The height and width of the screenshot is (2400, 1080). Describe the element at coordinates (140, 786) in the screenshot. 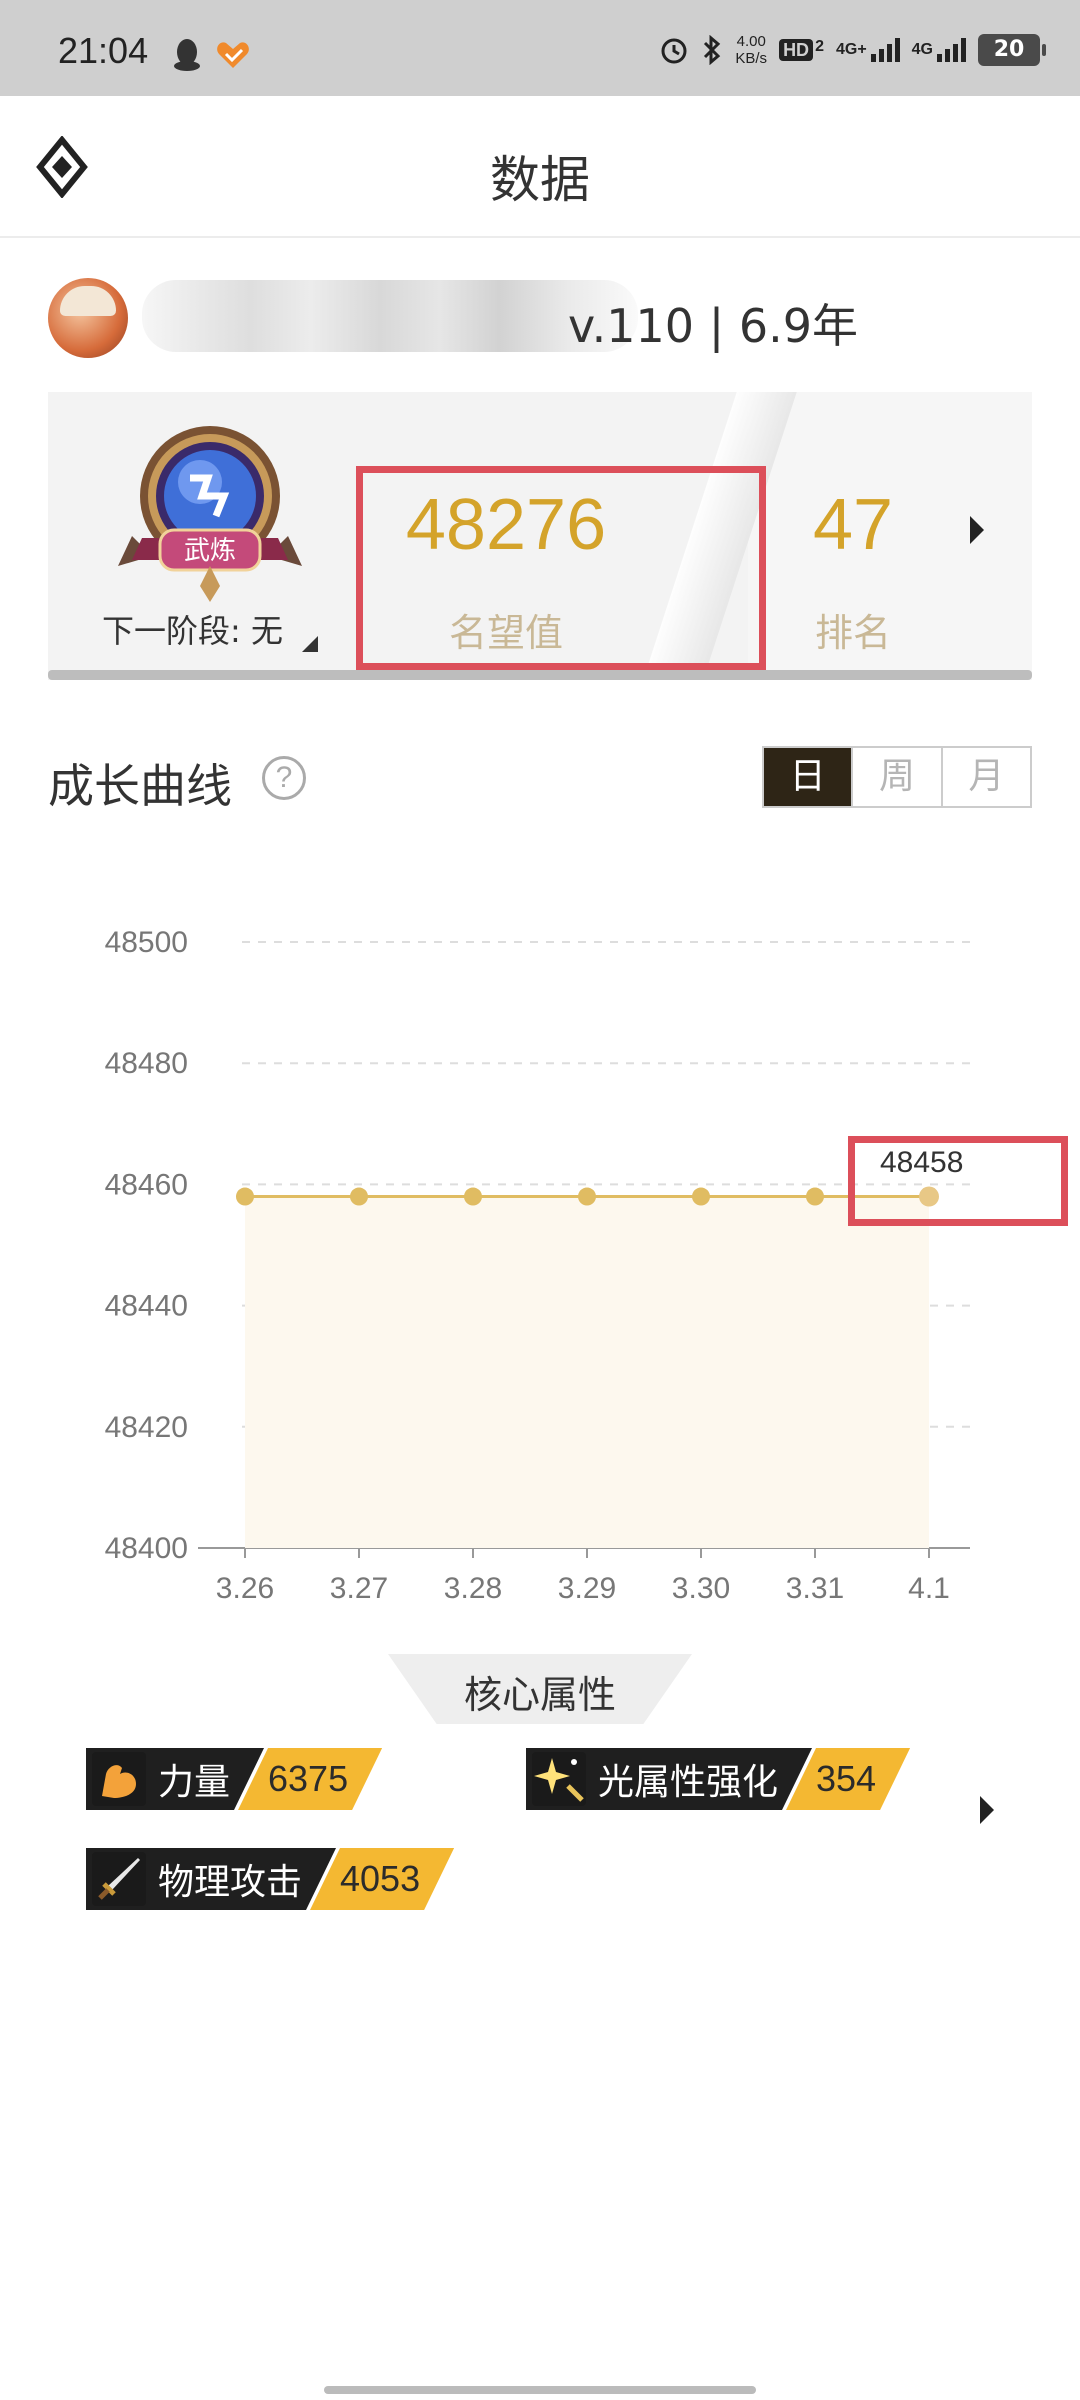

I see `growth-curve-title: 成长曲线` at that location.